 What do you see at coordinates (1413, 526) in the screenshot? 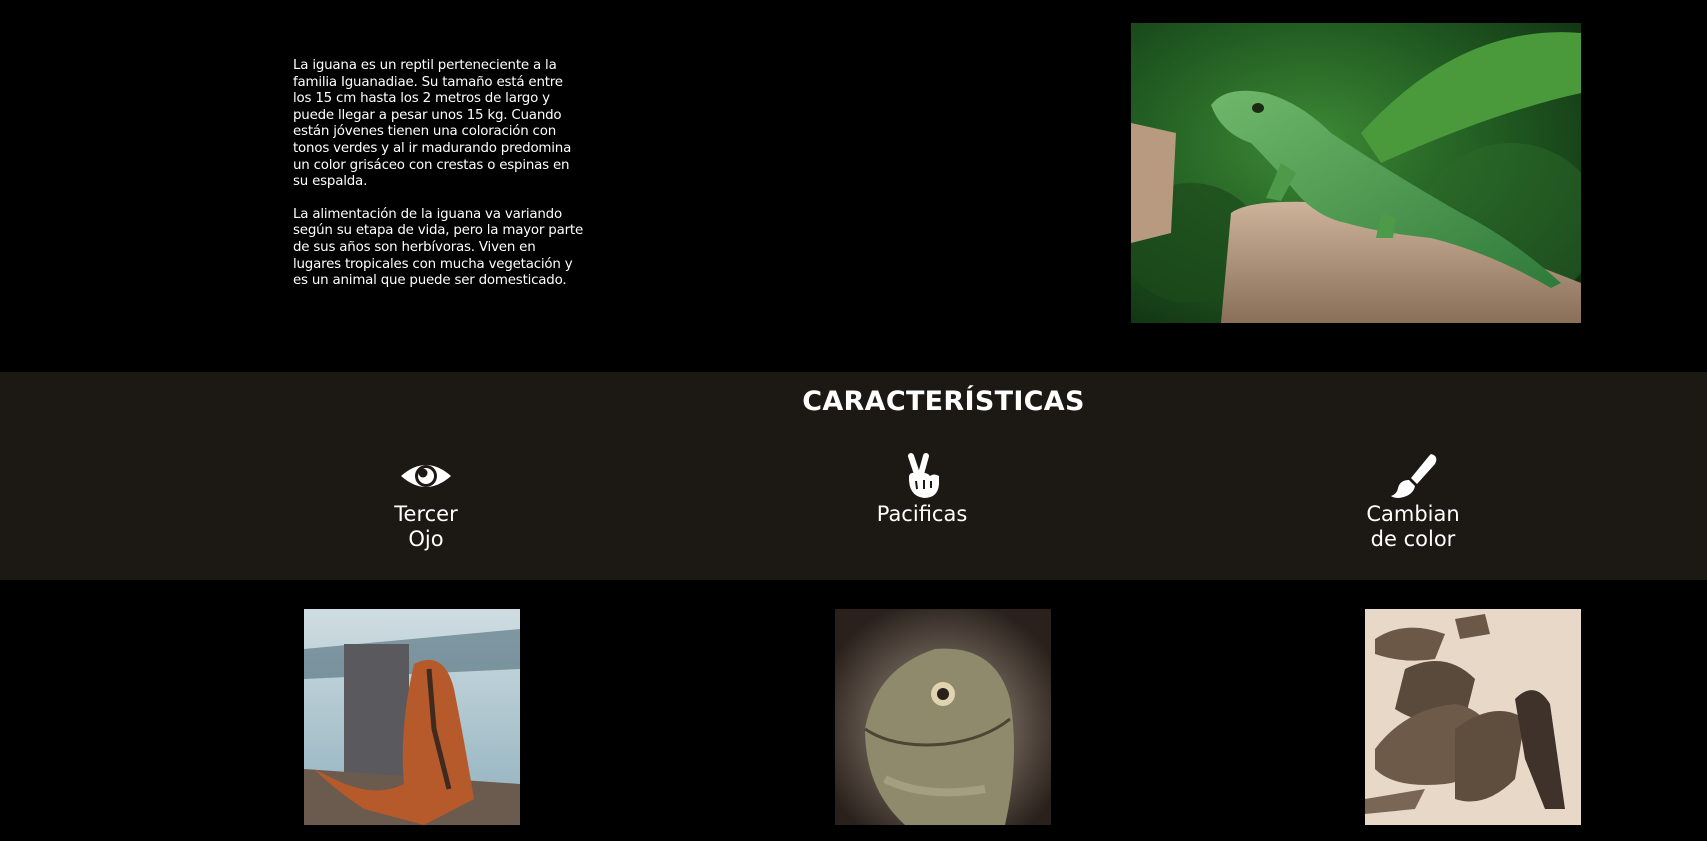
I see `feature-label: Cambian de color` at bounding box center [1413, 526].